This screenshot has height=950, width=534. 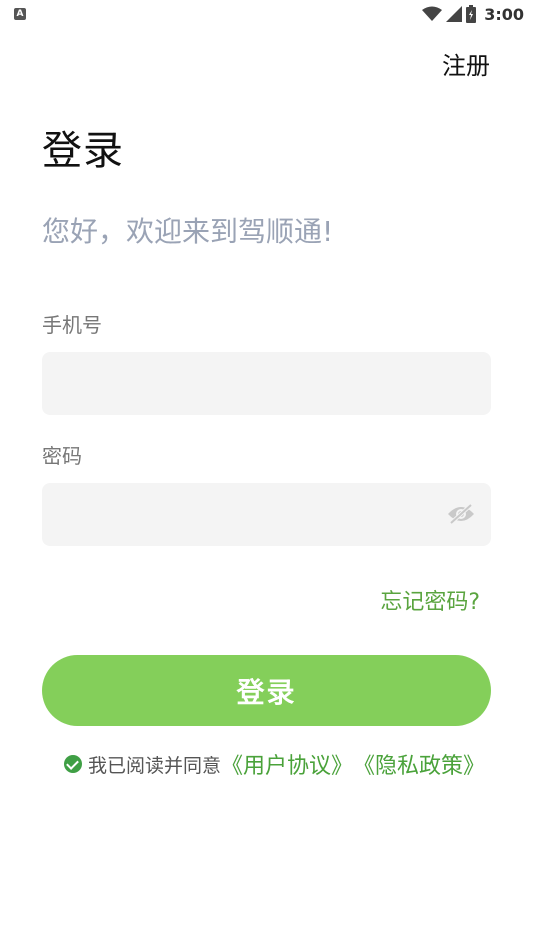 What do you see at coordinates (287, 764) in the screenshot?
I see `user-agreement-link: 《用户协议》` at bounding box center [287, 764].